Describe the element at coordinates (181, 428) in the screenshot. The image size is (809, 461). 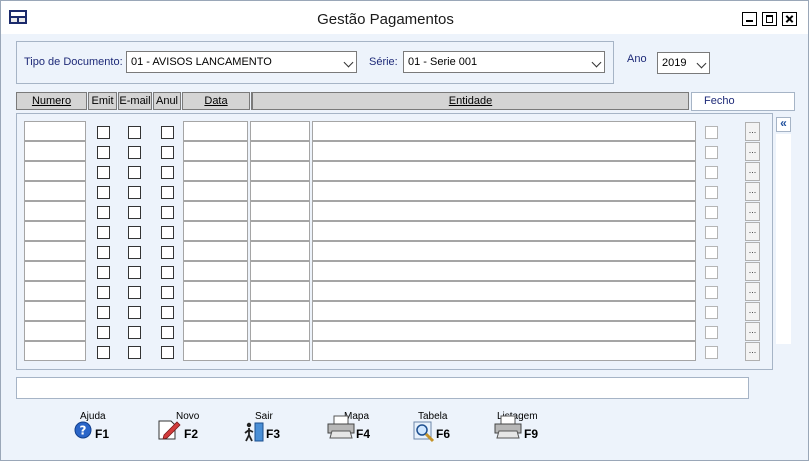
I see `new-f2-button: Novo F2` at that location.